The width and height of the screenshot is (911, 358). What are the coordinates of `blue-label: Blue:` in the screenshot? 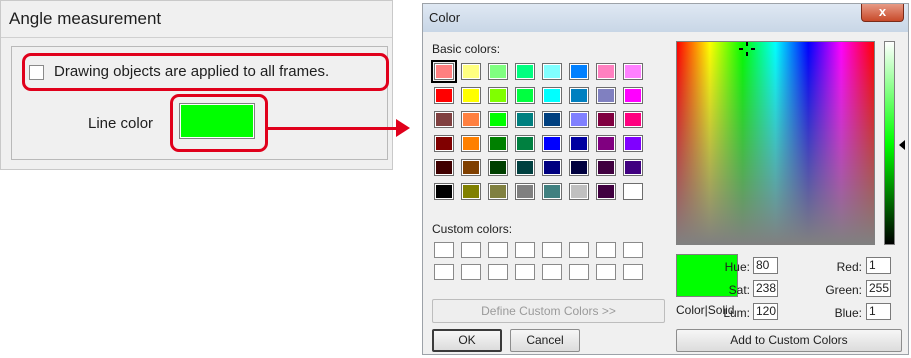 It's located at (848, 313).